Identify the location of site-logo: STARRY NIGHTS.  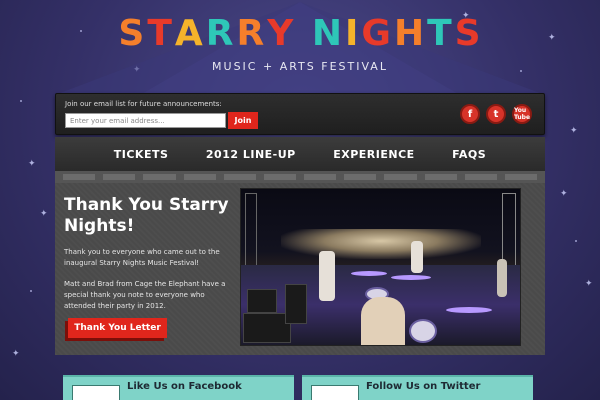
(299, 34).